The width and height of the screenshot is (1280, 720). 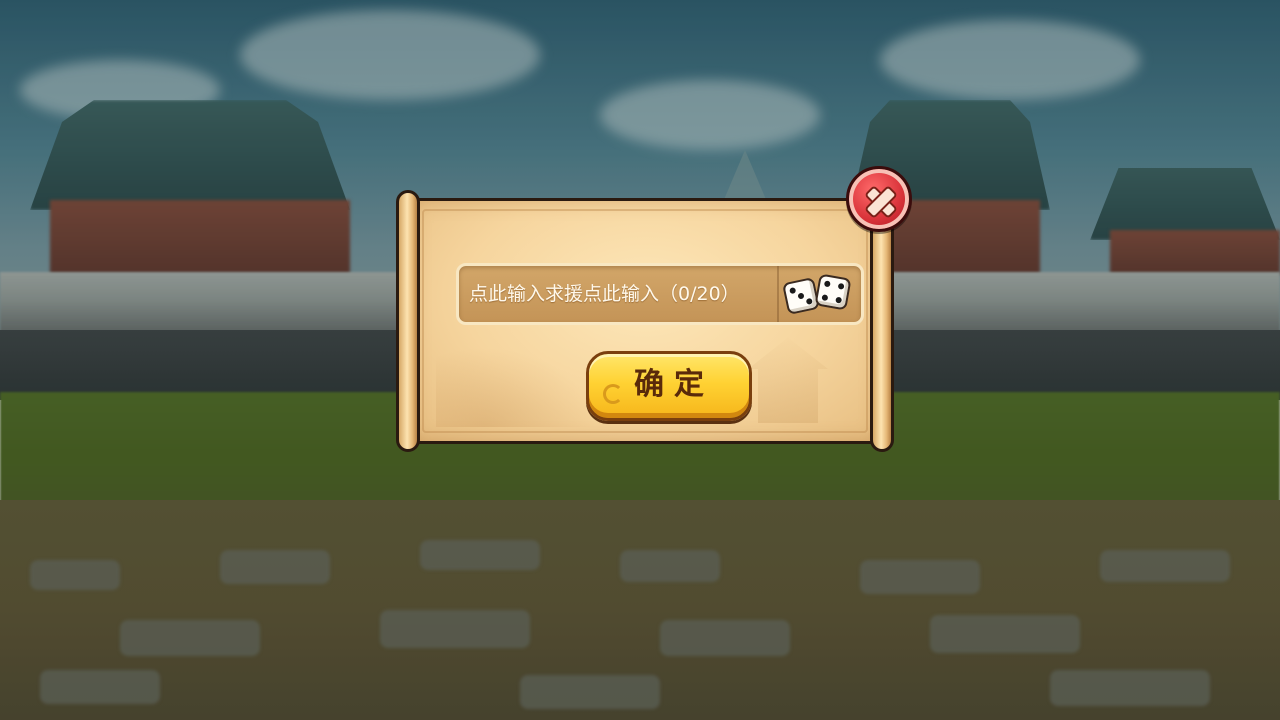 I want to click on scroll-rod-left, so click(x=408, y=321).